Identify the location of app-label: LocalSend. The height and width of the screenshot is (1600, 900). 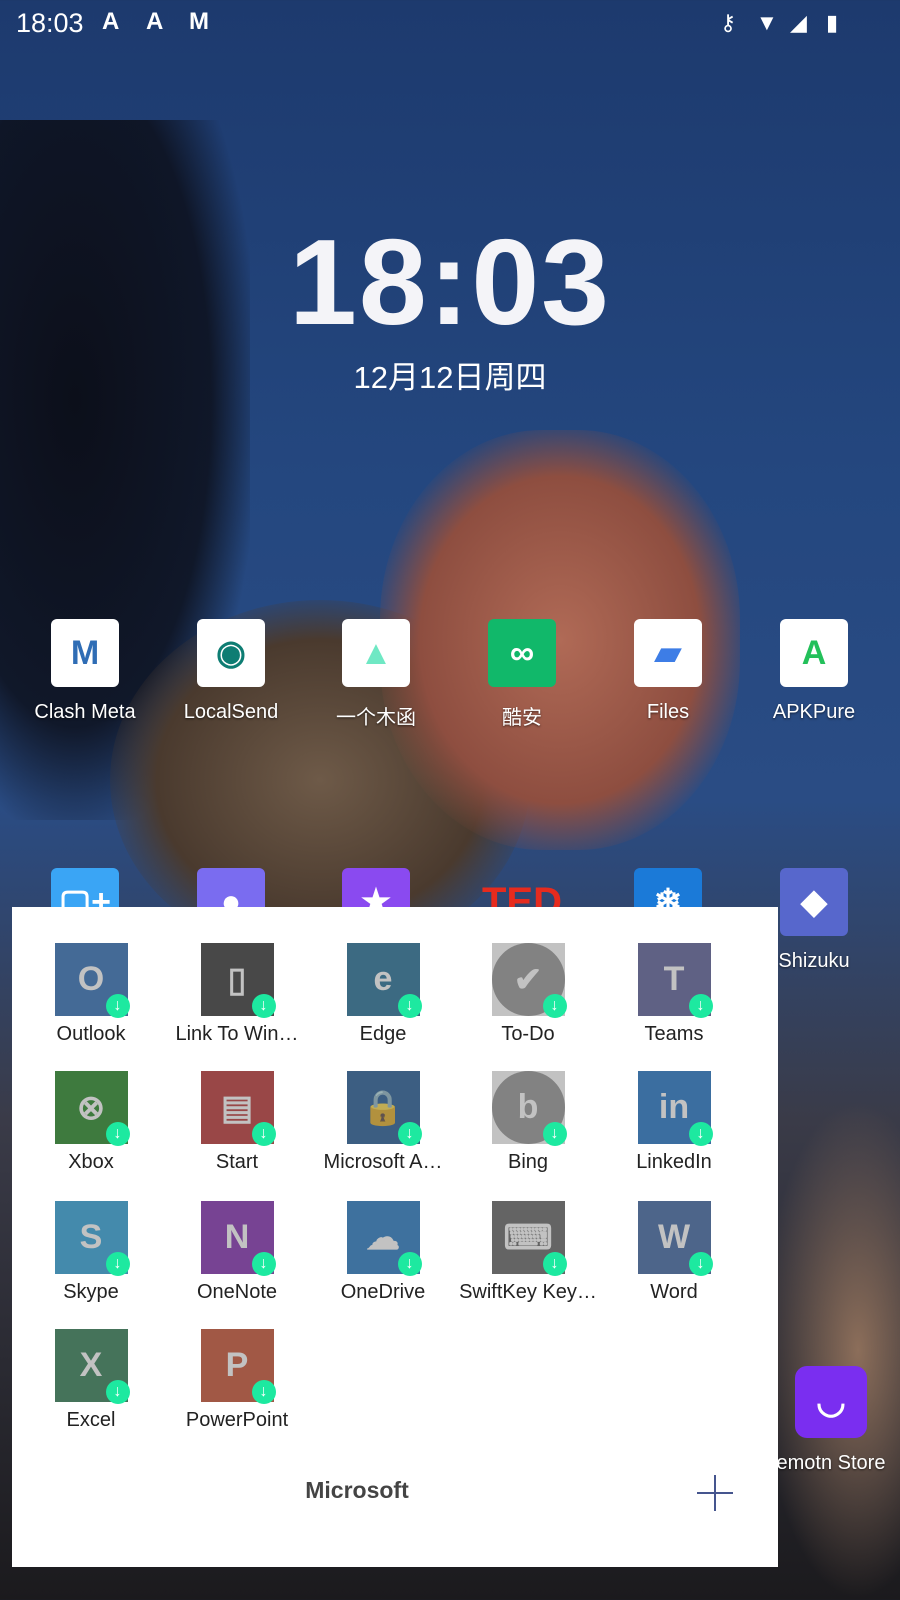
(231, 712).